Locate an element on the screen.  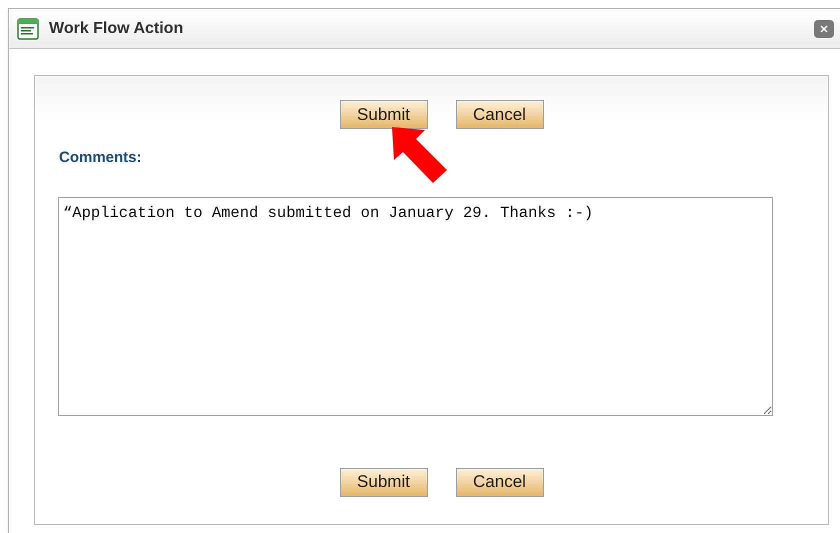
close-icon is located at coordinates (824, 28).